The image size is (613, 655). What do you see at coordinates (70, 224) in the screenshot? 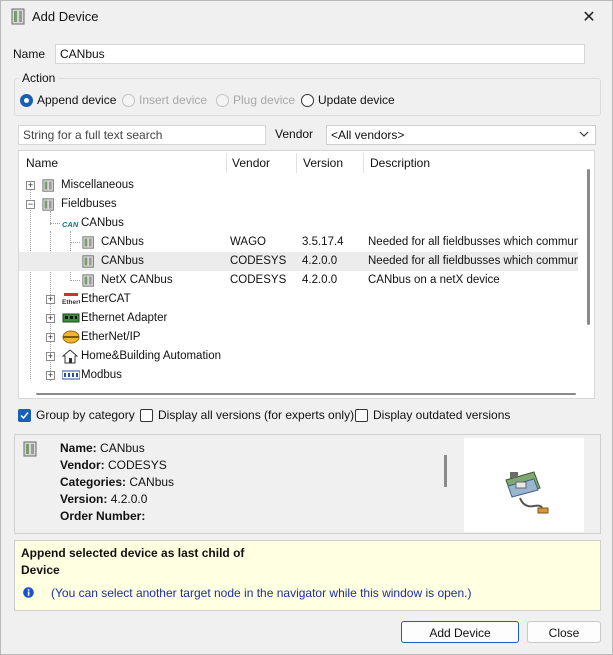
I see `svg-text: CAN` at bounding box center [70, 224].